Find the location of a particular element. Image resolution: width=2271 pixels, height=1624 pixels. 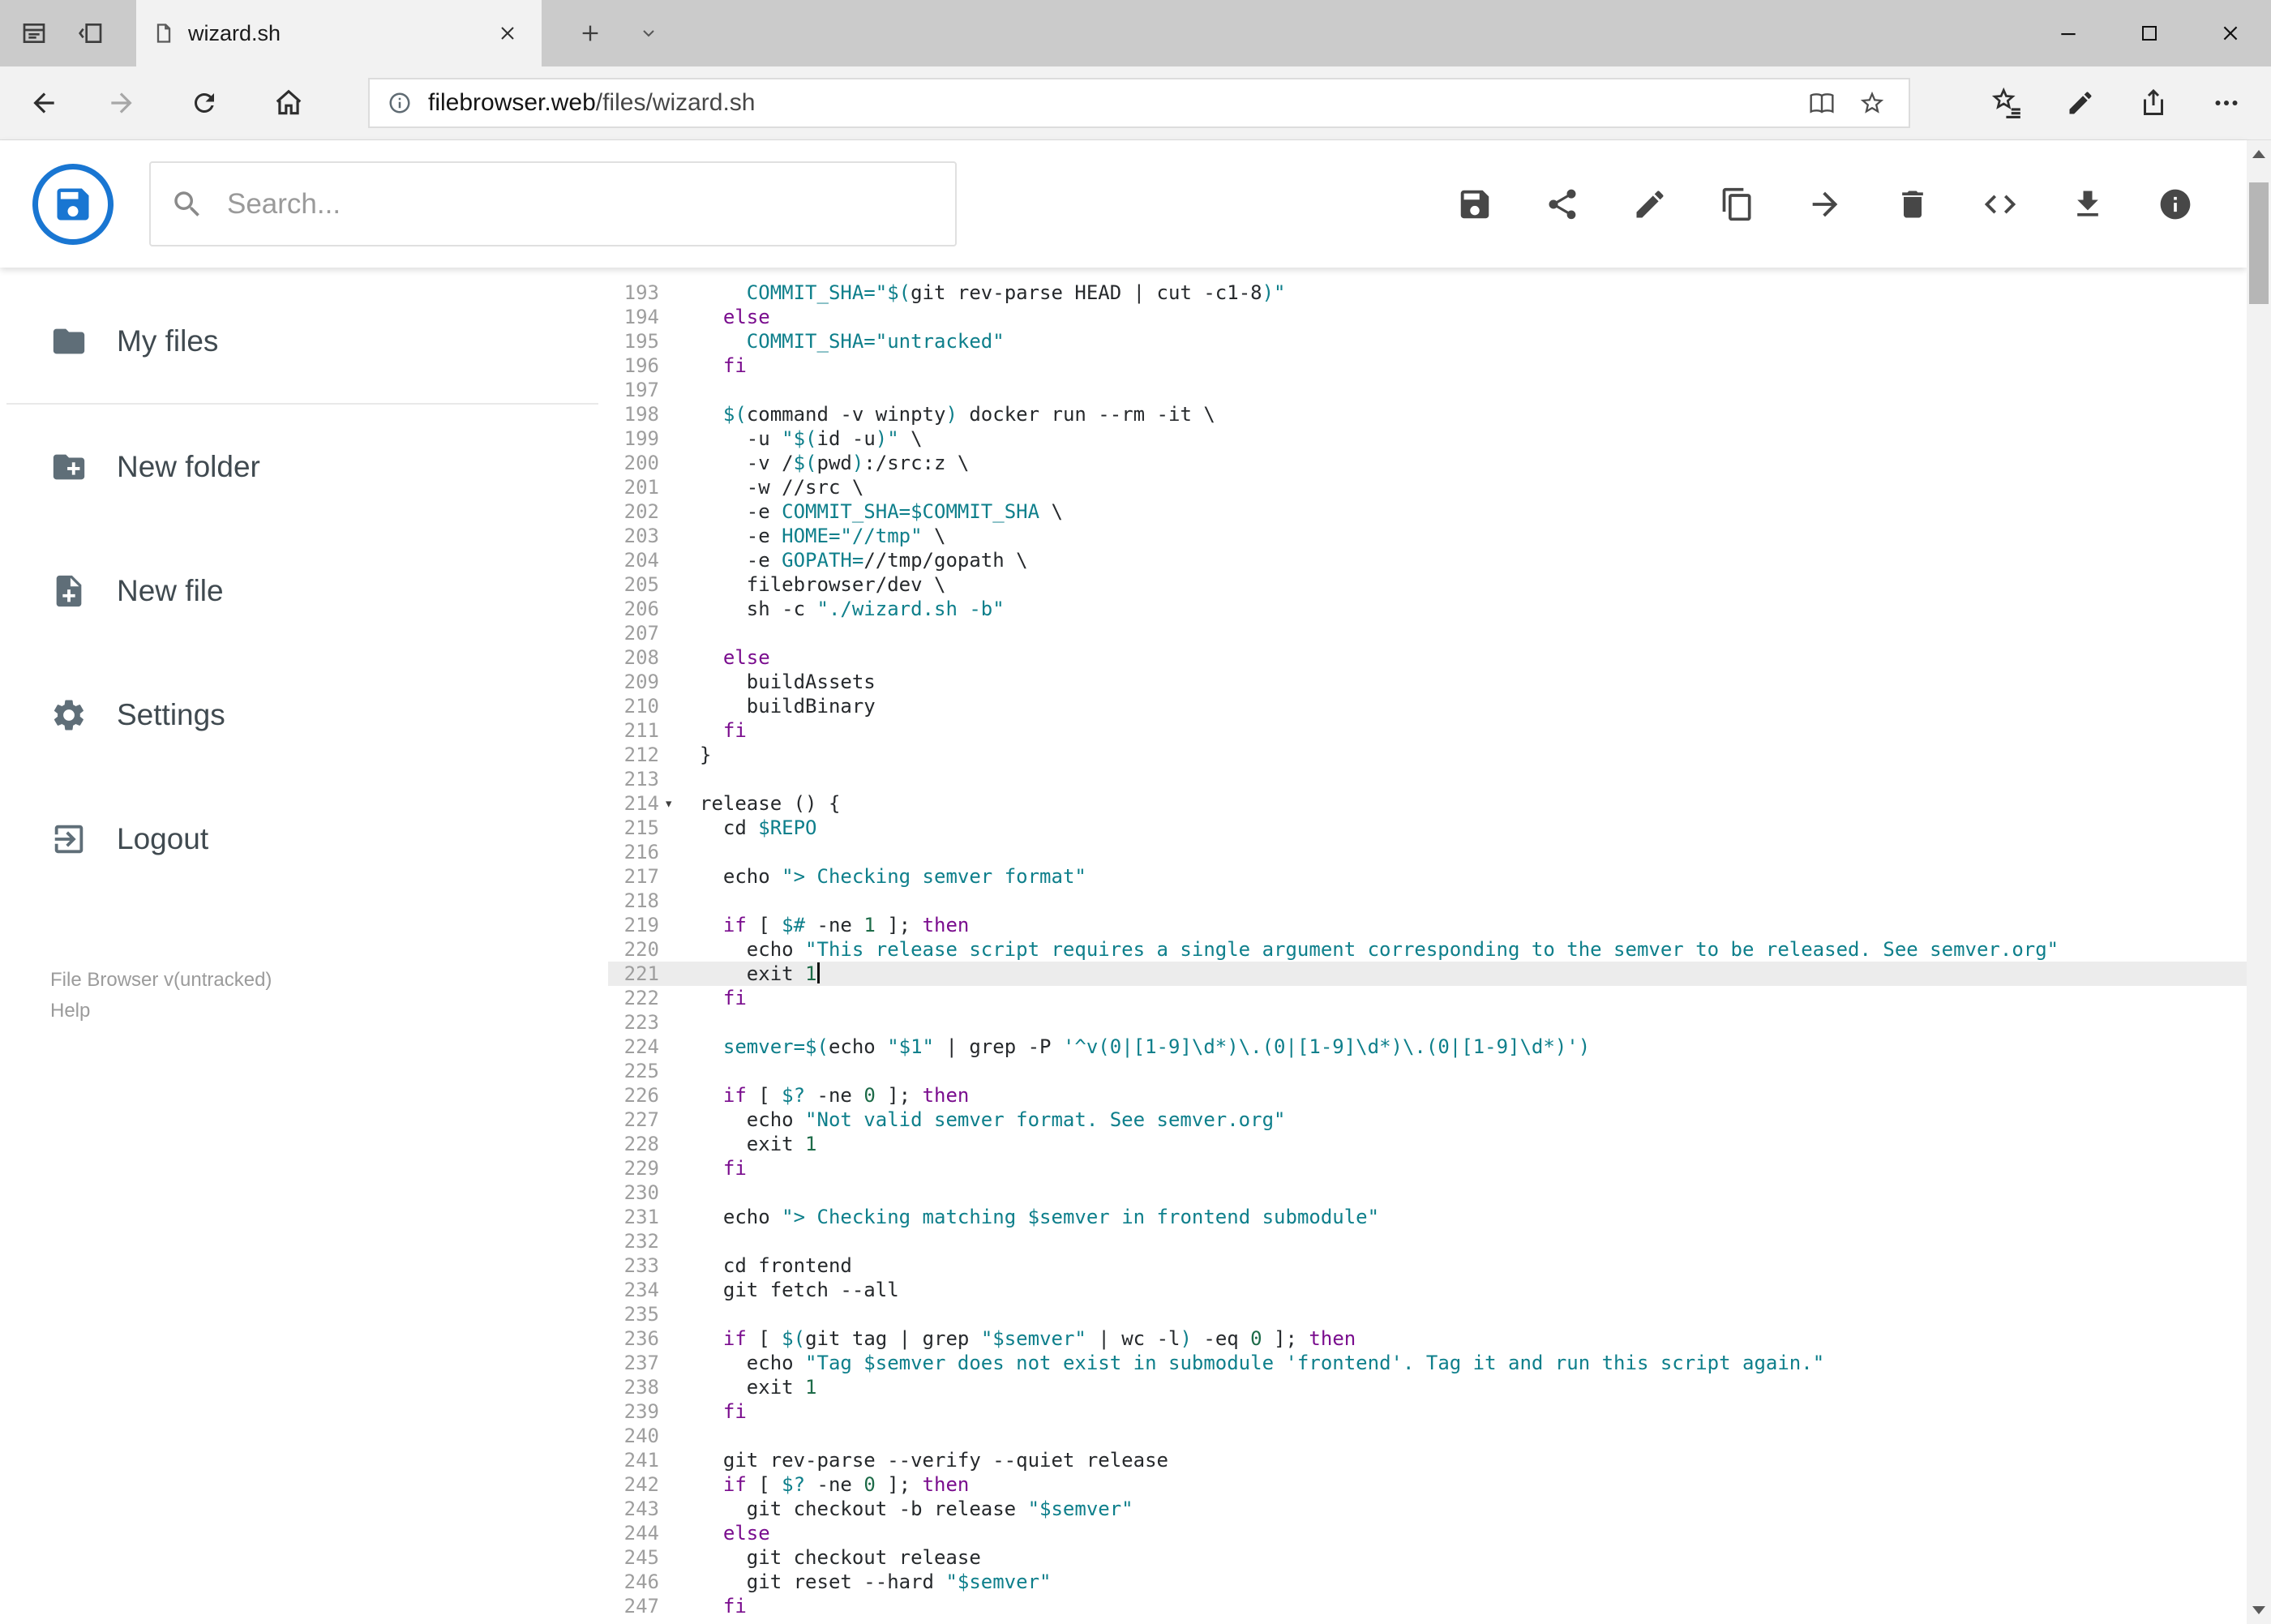

code-line: 212} is located at coordinates (1427, 755).